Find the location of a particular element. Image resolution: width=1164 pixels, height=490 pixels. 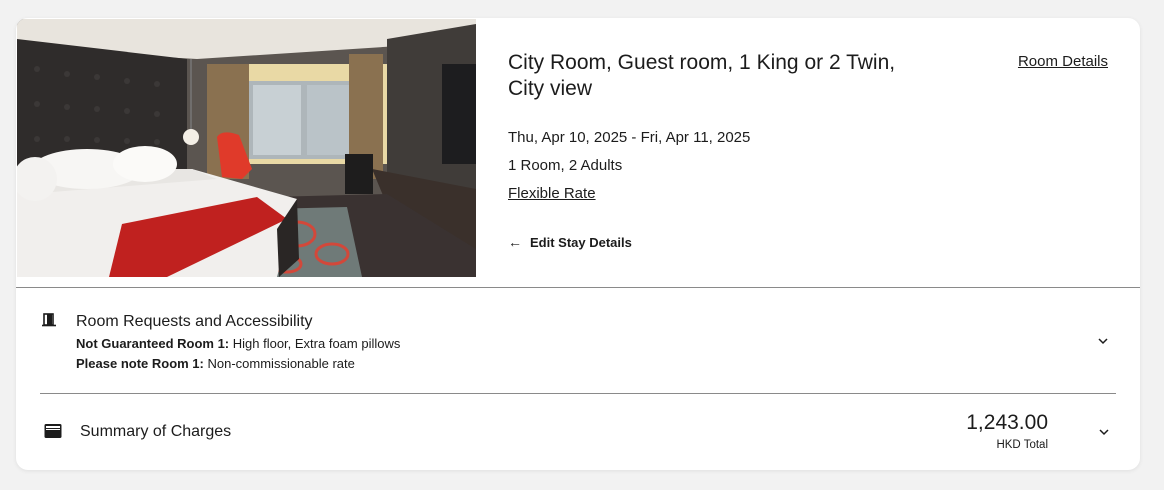

door-icon is located at coordinates (49, 320).